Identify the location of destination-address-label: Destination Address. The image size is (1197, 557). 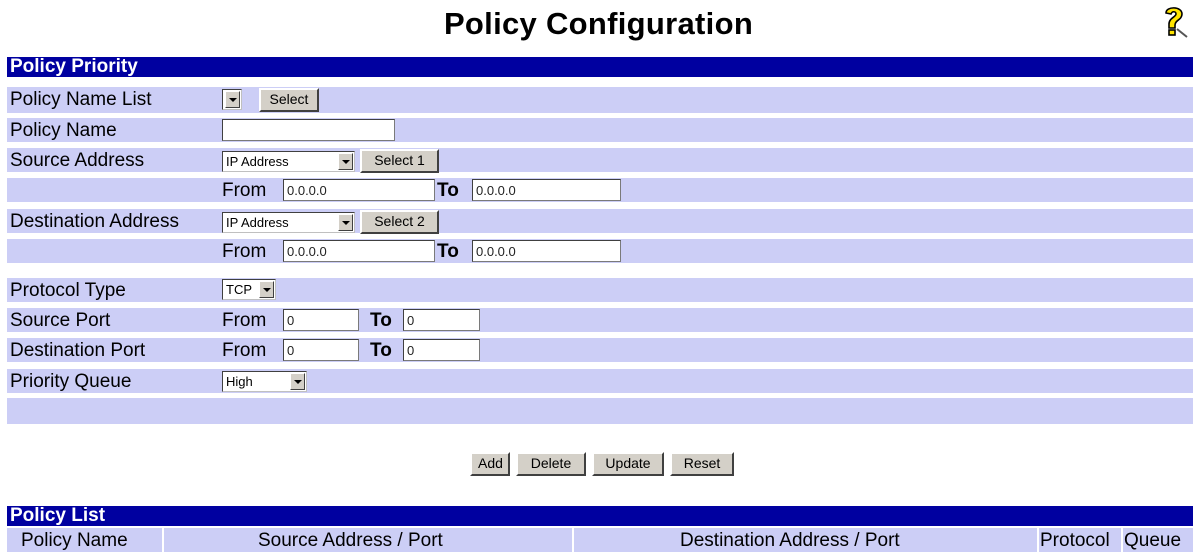
(94, 221).